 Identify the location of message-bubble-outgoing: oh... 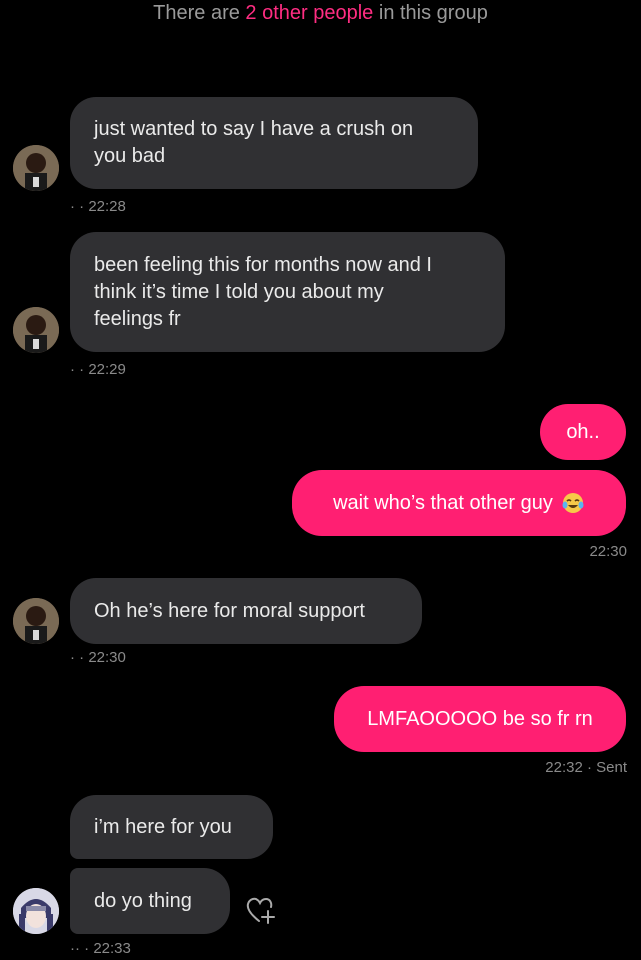
(583, 432).